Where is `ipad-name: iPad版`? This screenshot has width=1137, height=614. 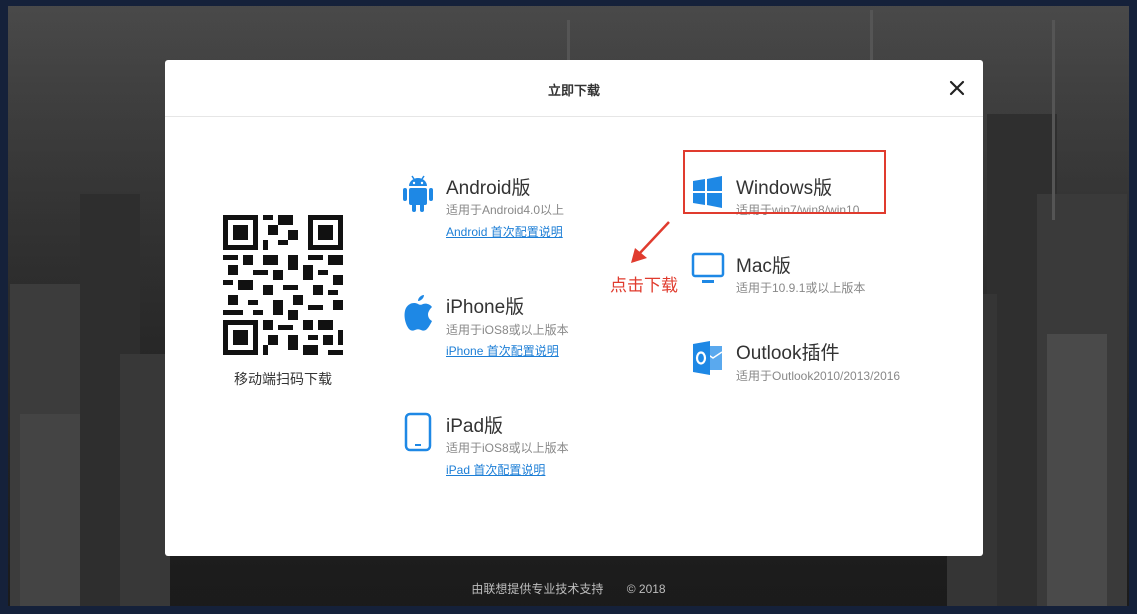
ipad-name: iPad版 is located at coordinates (475, 426).